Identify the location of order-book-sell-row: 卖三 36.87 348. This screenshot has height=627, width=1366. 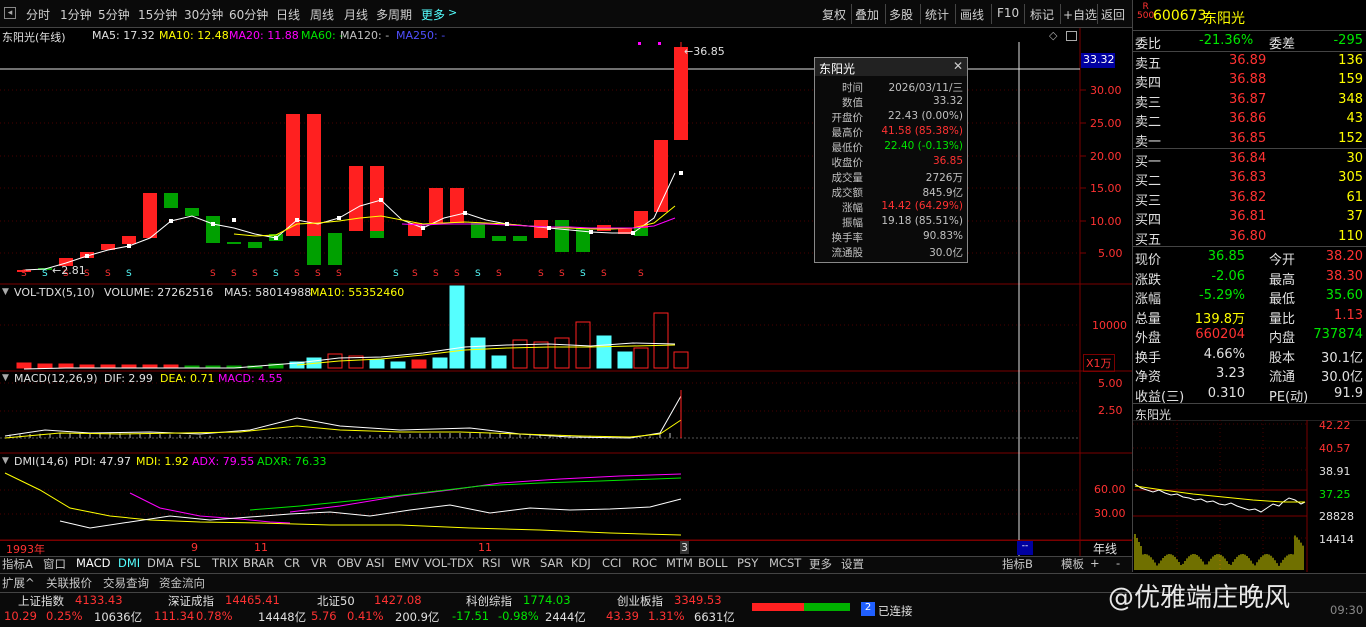
(1249, 101).